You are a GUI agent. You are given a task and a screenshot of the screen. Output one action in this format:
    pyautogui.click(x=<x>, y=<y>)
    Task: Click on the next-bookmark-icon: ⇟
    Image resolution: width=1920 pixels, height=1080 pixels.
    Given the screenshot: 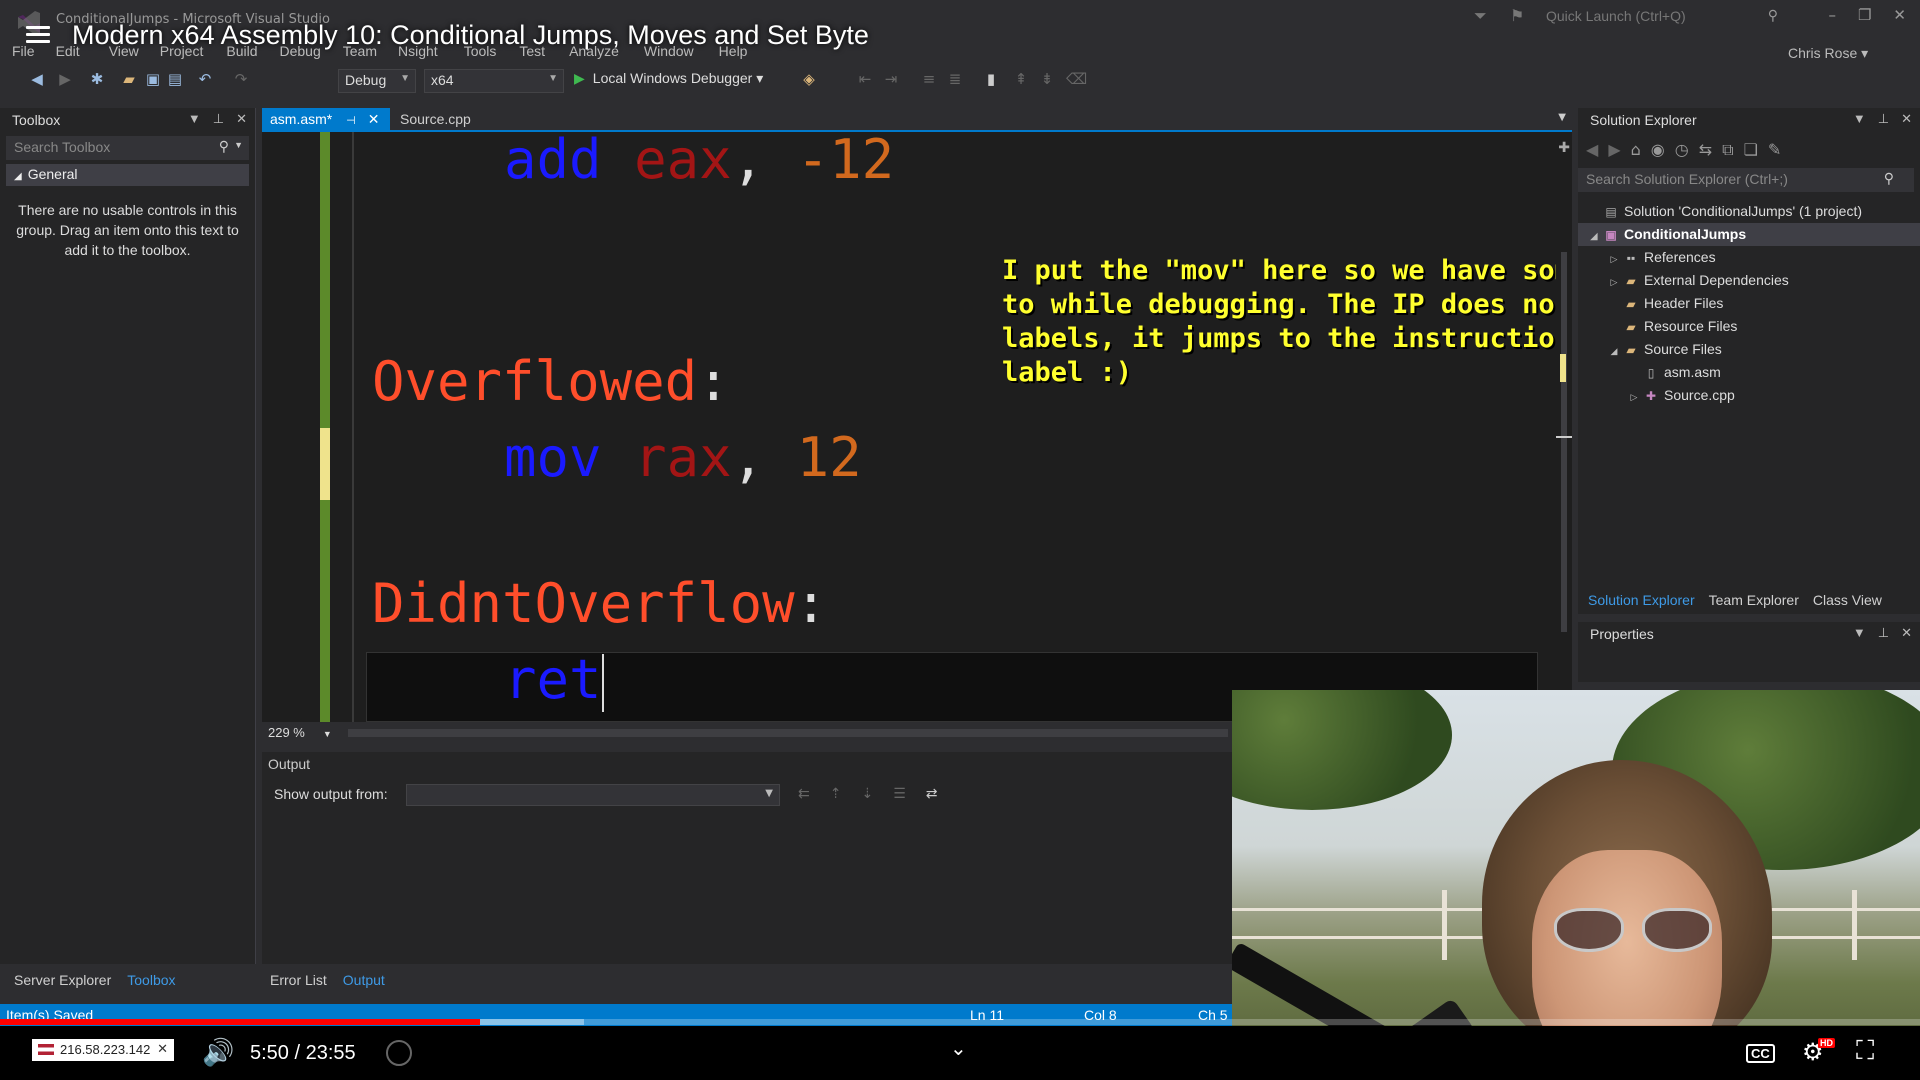 What is the action you would take?
    pyautogui.click(x=1047, y=79)
    